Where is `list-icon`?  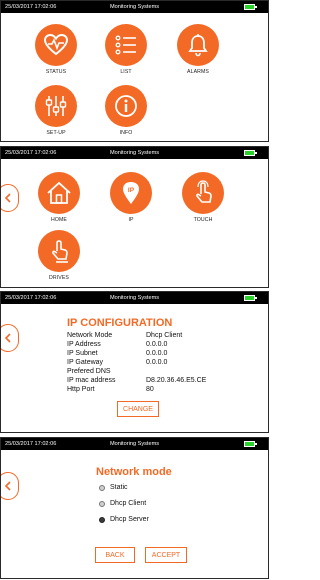
list-icon is located at coordinates (126, 45).